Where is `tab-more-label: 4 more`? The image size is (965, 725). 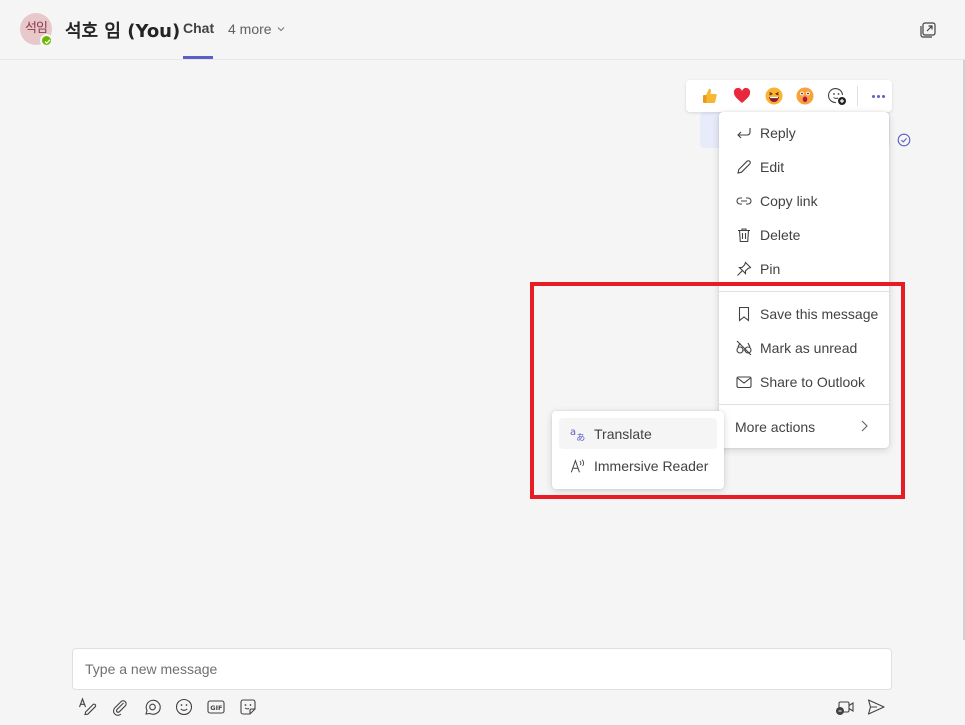
tab-more-label: 4 more is located at coordinates (250, 29).